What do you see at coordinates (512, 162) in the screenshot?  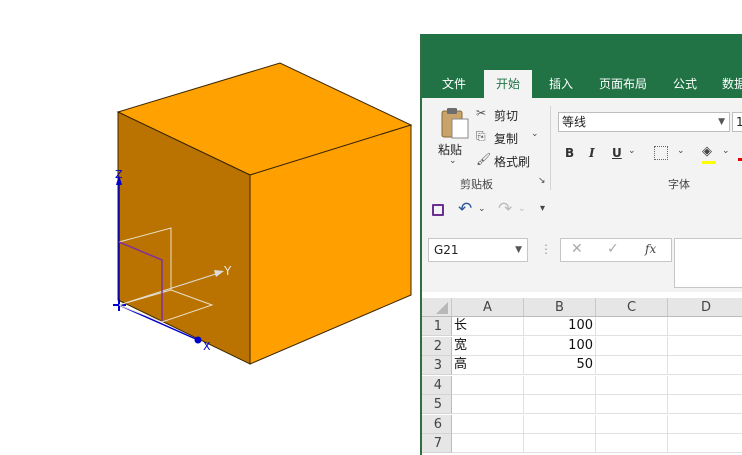 I see `format-painter-label: 格式刷` at bounding box center [512, 162].